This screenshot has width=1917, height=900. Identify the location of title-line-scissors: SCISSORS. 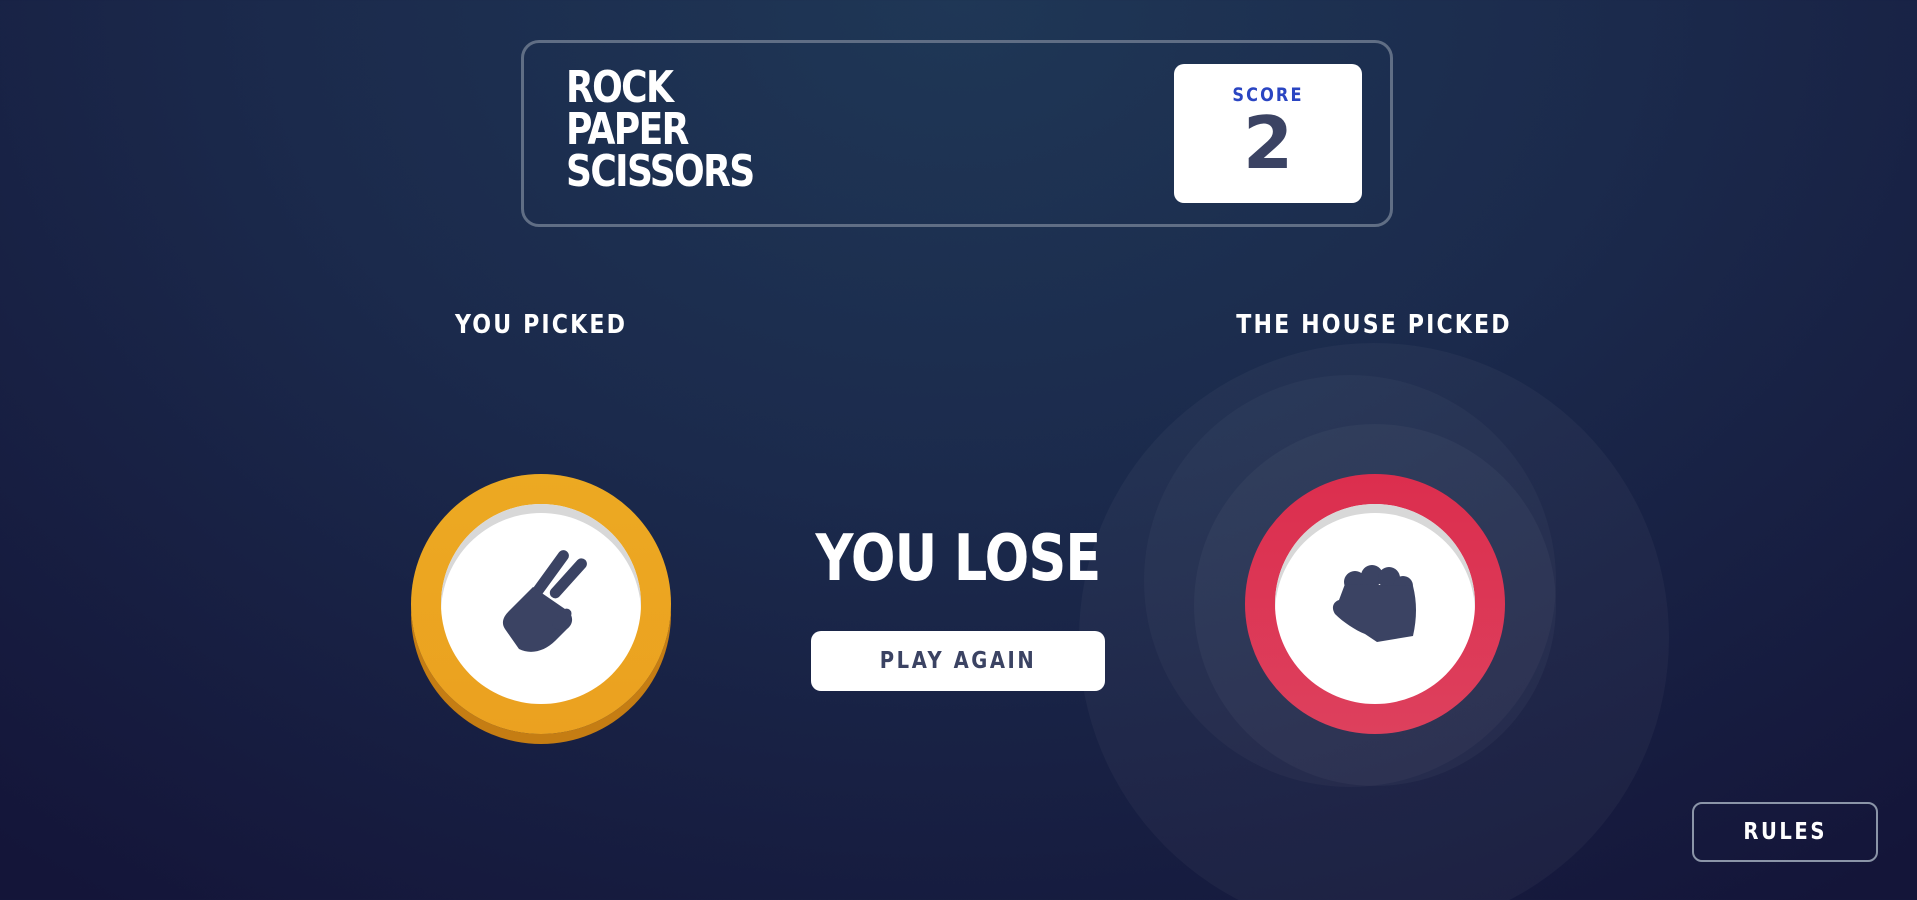
(660, 171).